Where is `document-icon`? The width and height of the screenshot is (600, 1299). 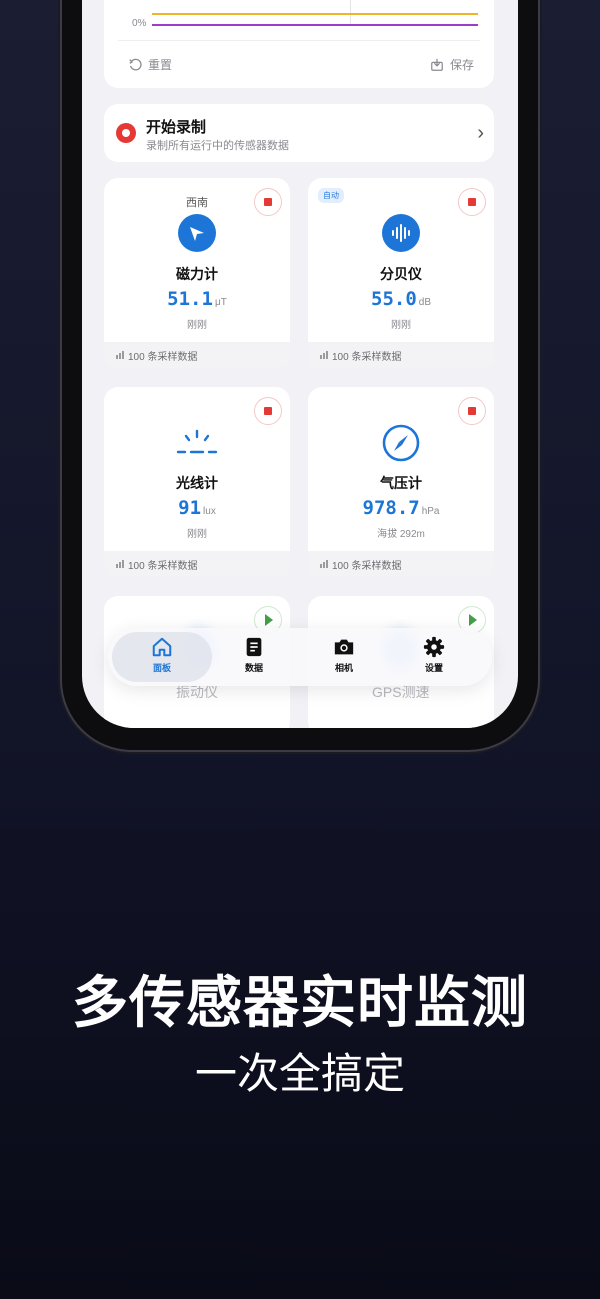 document-icon is located at coordinates (254, 647).